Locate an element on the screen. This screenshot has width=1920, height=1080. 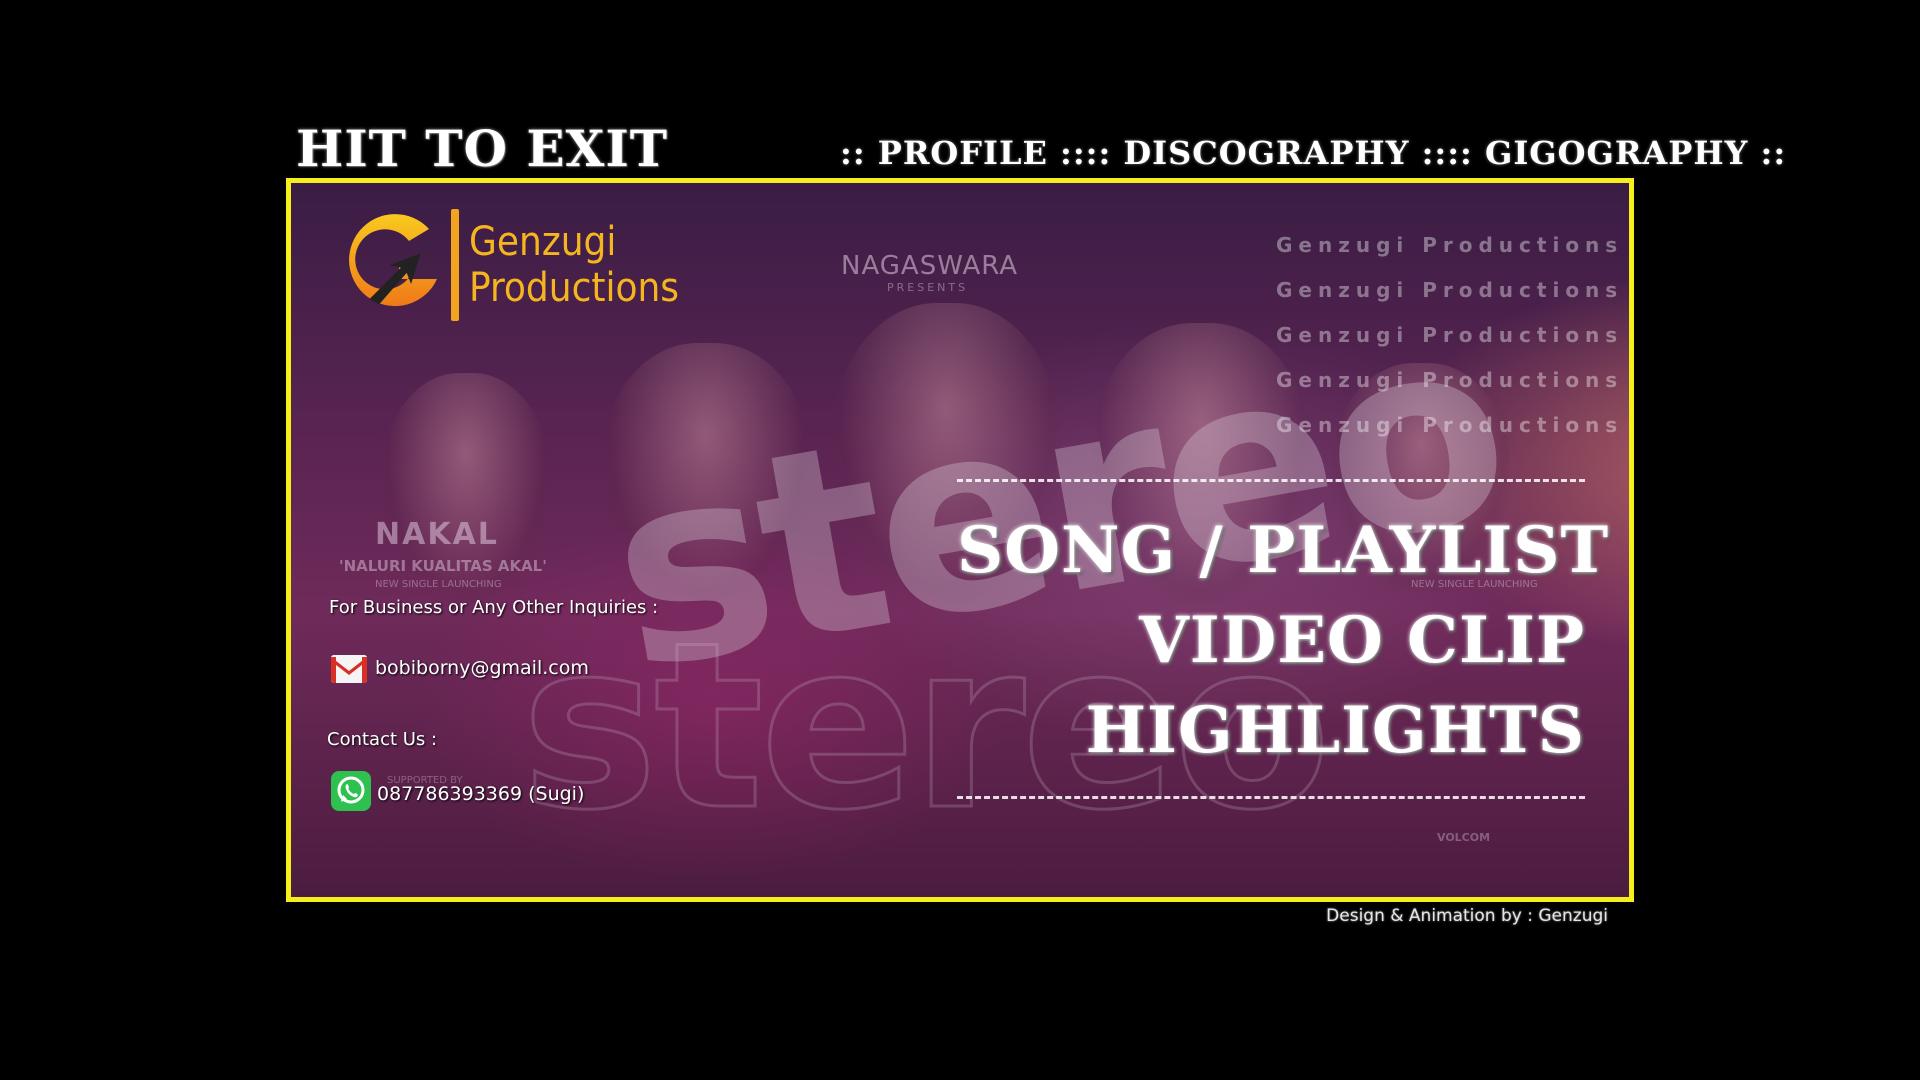
menu-highlights: HIGHLIGHTS is located at coordinates (1271, 731).